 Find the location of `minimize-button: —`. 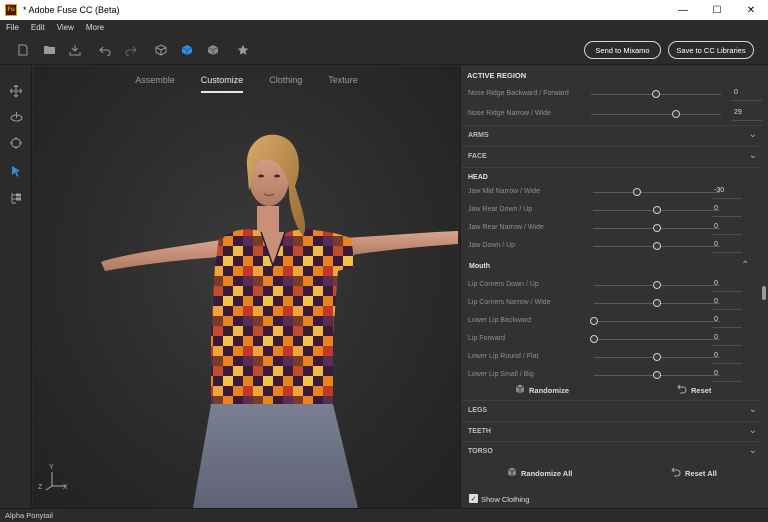

minimize-button: — is located at coordinates (683, 10).